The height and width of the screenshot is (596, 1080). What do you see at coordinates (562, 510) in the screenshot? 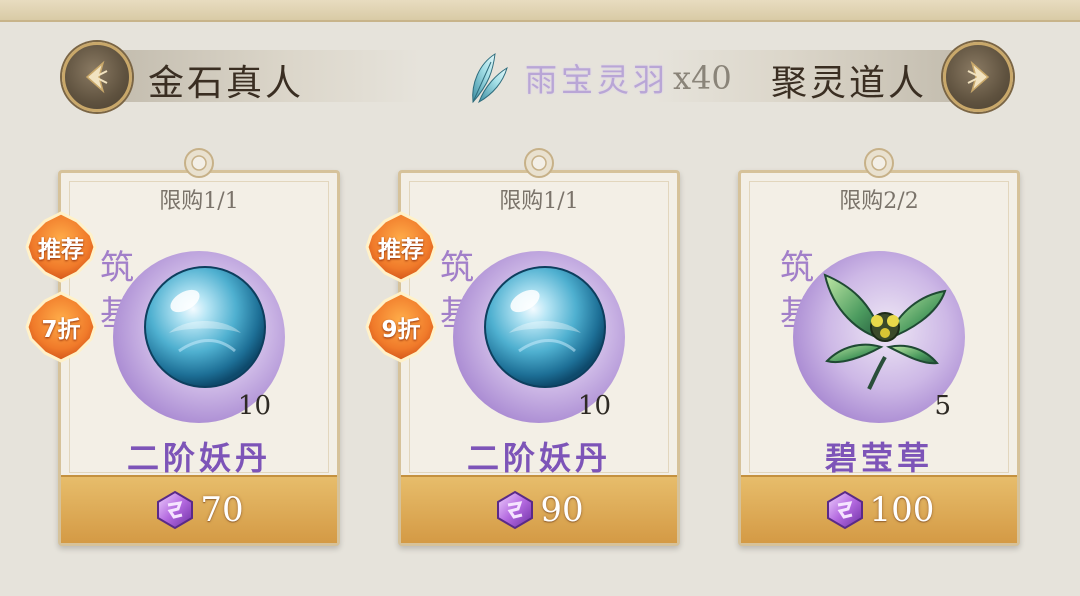
I see `item-price: 90` at bounding box center [562, 510].